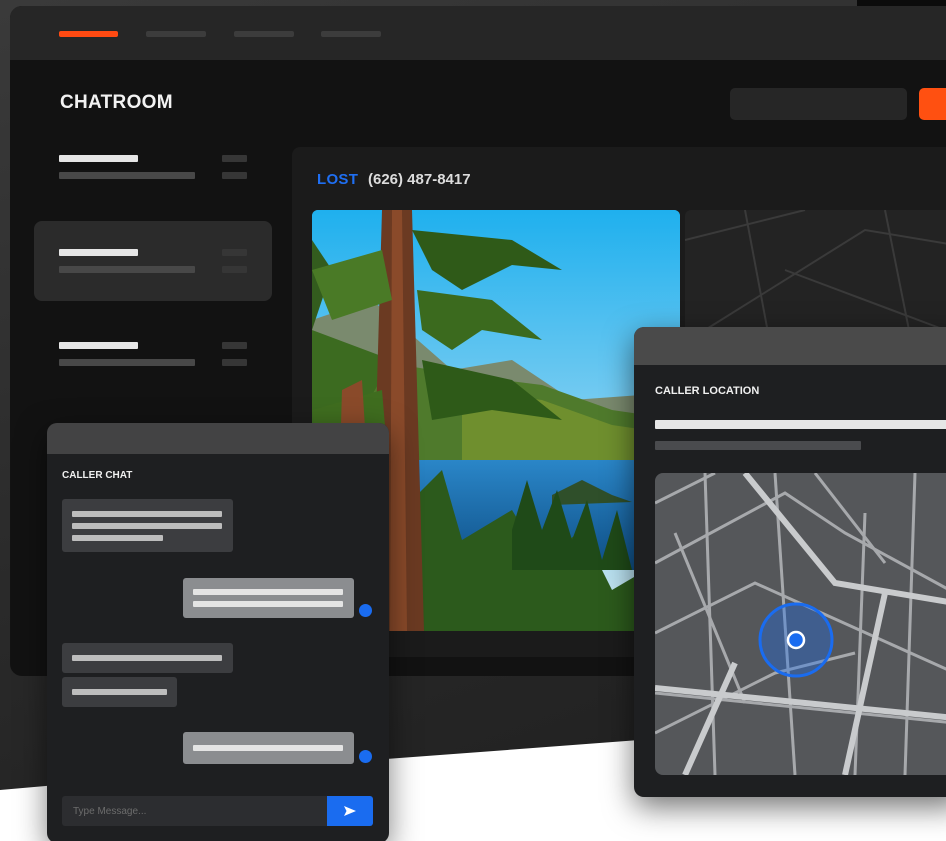 This screenshot has height=841, width=946. What do you see at coordinates (88, 34) in the screenshot?
I see `nav-tab-active` at bounding box center [88, 34].